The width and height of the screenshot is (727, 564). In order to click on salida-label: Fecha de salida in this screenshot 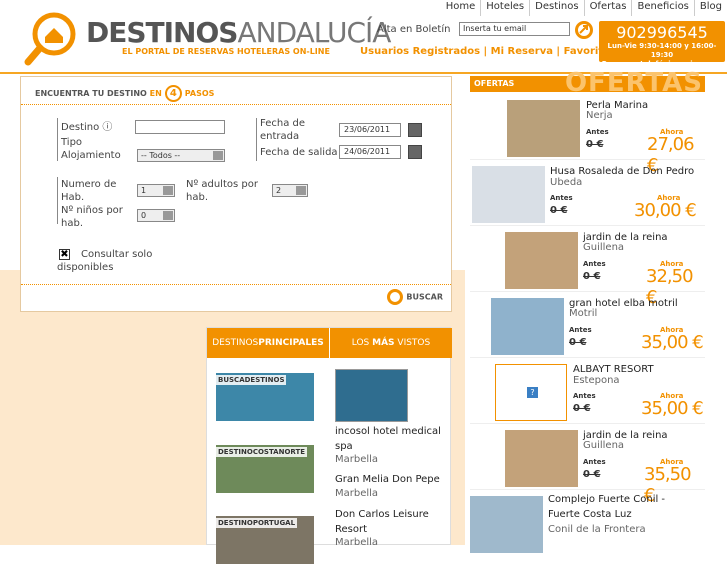, I will do `click(299, 152)`.